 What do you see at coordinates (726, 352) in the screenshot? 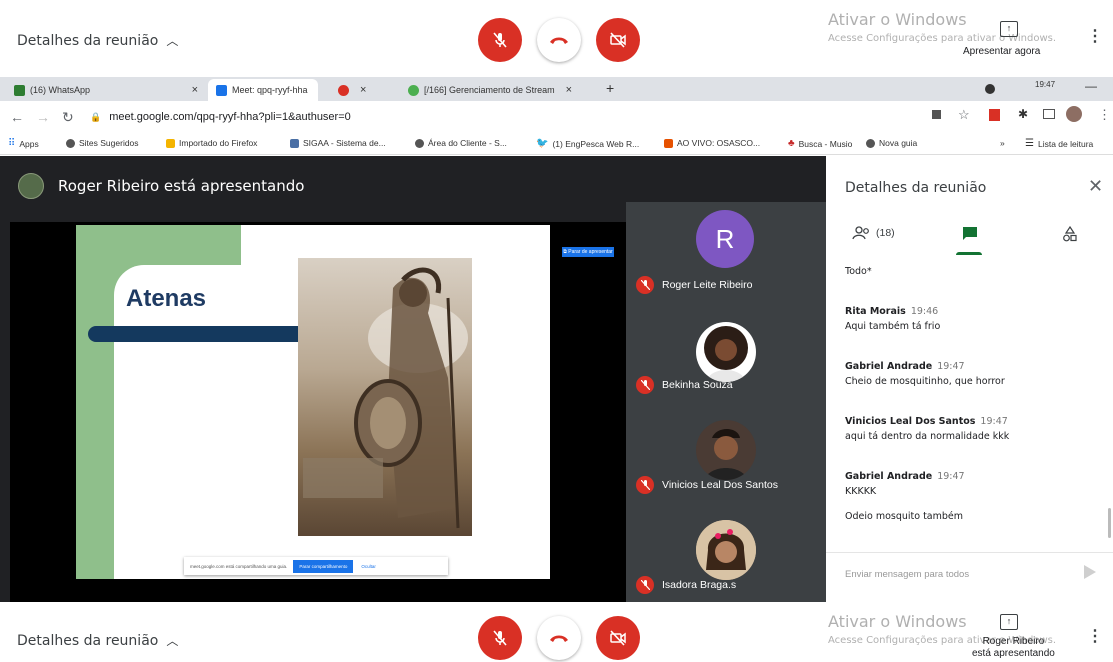
I see `participant-tile: Bekinha Souza` at bounding box center [726, 352].